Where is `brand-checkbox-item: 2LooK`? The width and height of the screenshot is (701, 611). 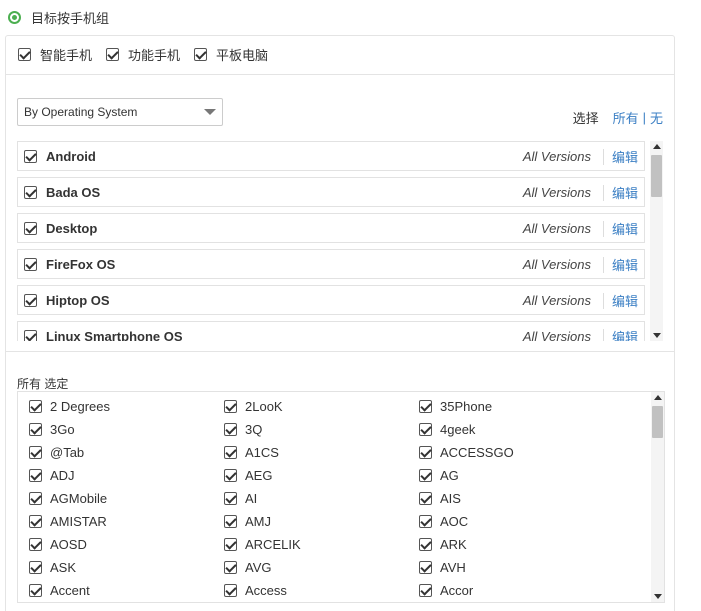 brand-checkbox-item: 2LooK is located at coordinates (321, 406).